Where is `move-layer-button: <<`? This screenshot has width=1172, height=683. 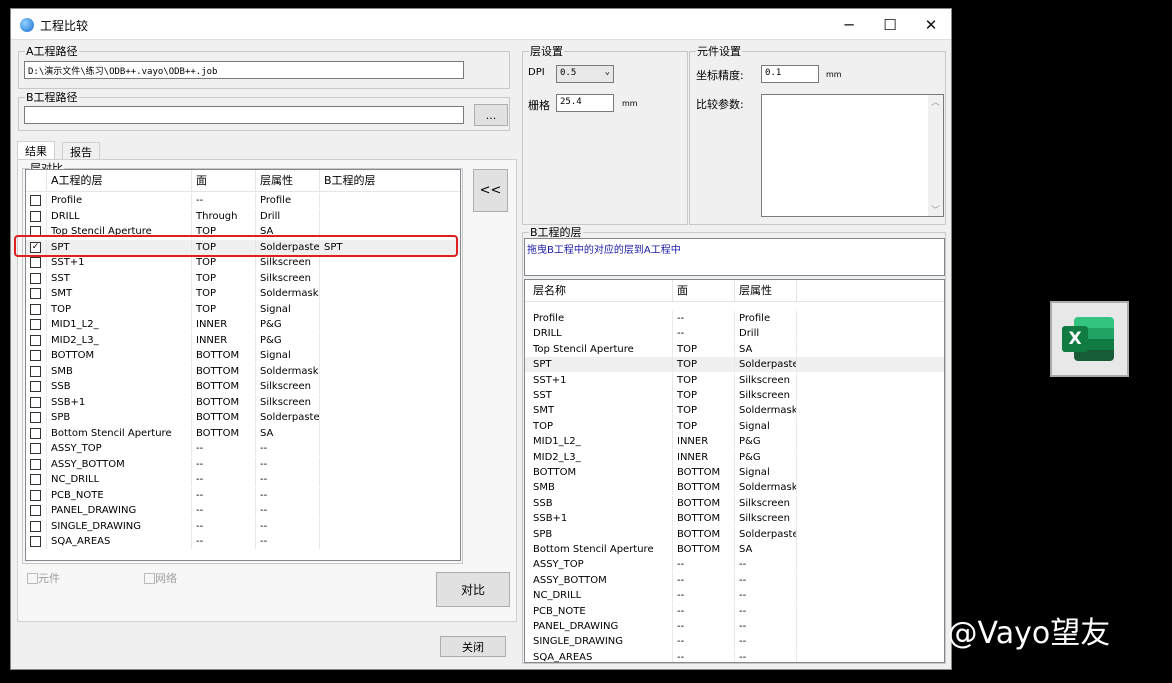 move-layer-button: << is located at coordinates (490, 190).